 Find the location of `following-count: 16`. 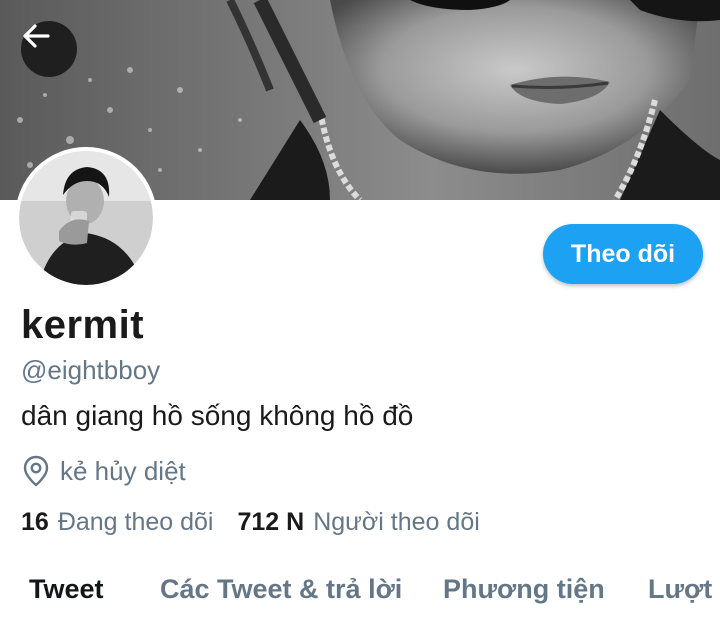

following-count: 16 is located at coordinates (35, 522).